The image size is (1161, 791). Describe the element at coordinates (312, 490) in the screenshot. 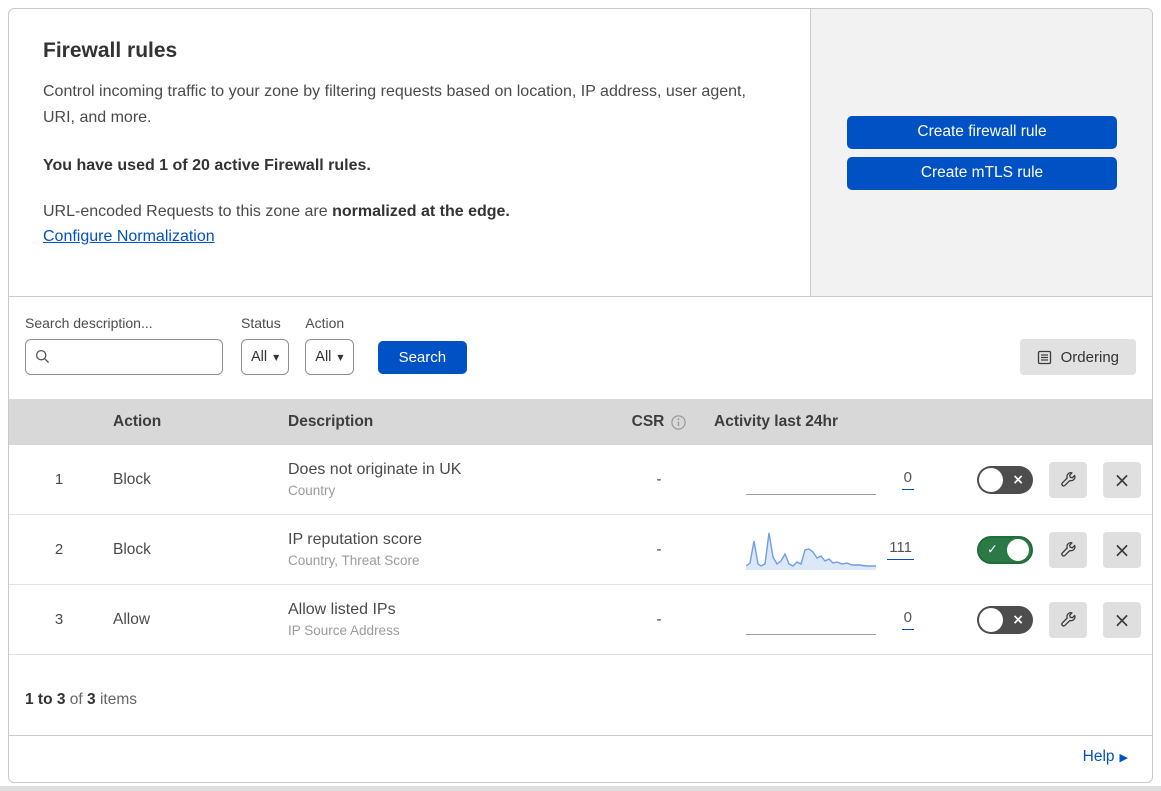

I see `rule-criteria: Country` at that location.